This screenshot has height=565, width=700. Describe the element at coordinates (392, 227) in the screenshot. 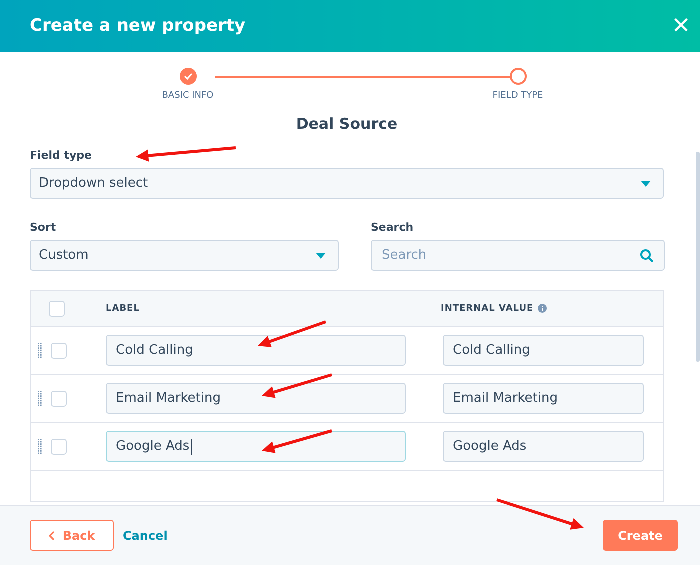

I see `field-label: Search` at that location.